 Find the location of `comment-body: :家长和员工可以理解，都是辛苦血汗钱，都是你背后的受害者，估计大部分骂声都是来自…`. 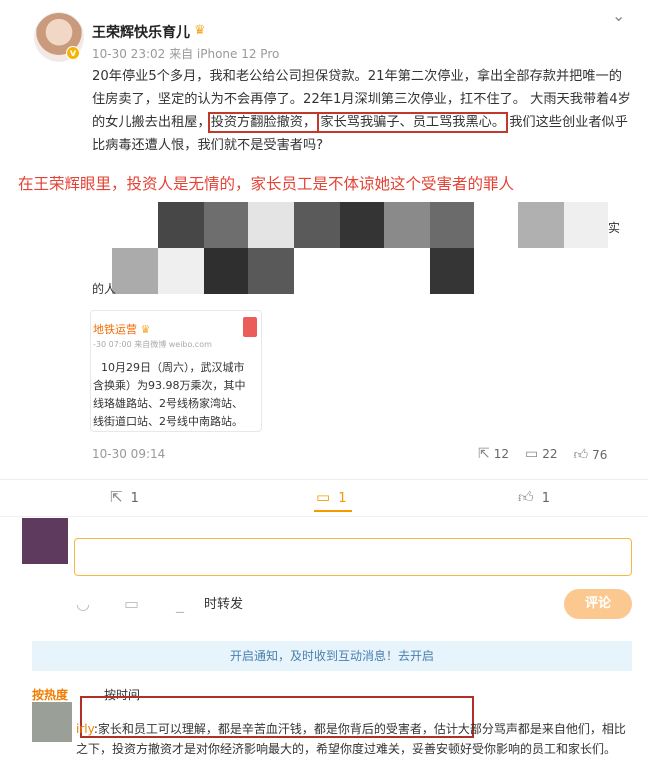

comment-body: :家长和员工可以理解，都是辛苦血汗钱，都是你背后的受害者，估计大部分骂声都是来自… is located at coordinates (351, 739).